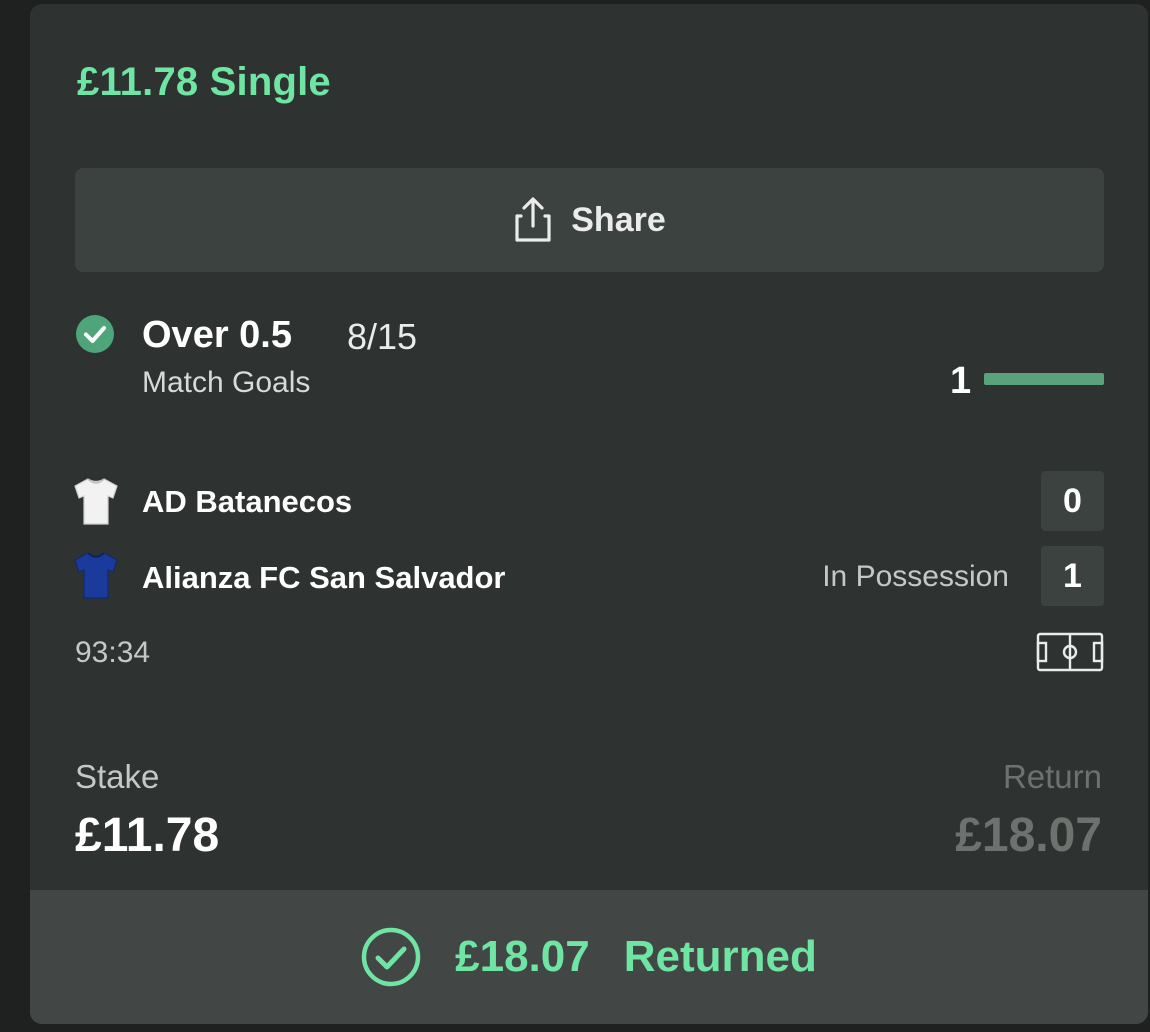 This screenshot has height=1032, width=1150. Describe the element at coordinates (117, 776) in the screenshot. I see `stake-label: Stake` at that location.